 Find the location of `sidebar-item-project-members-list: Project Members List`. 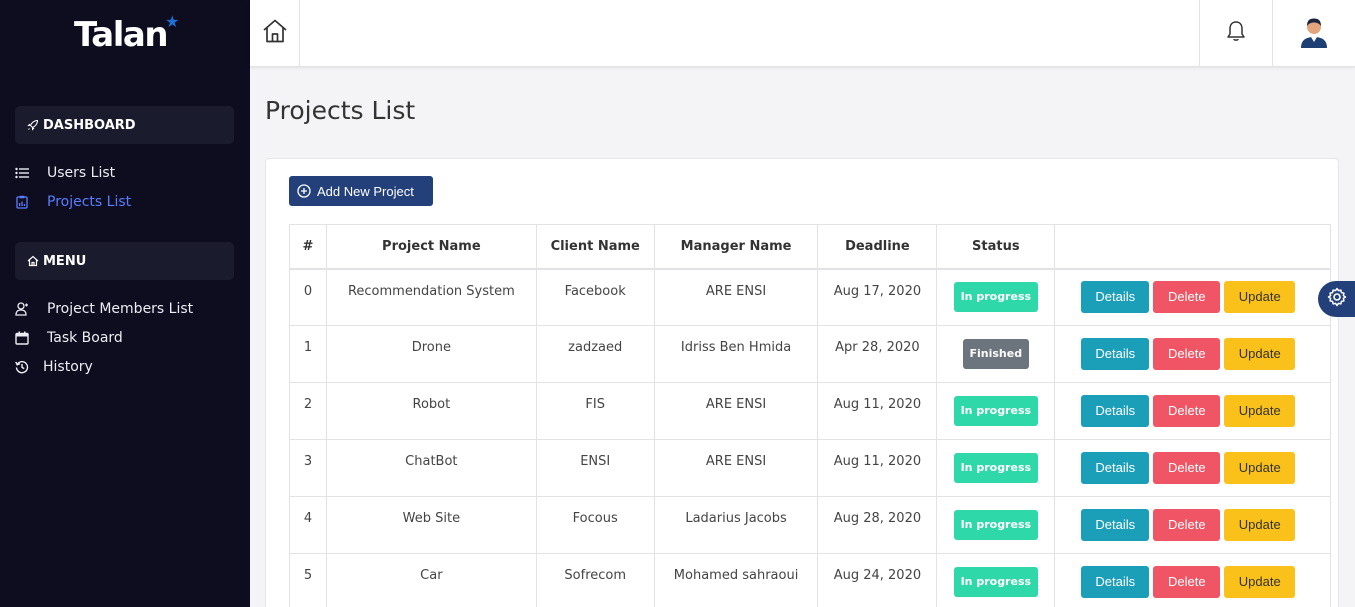

sidebar-item-project-members-list: Project Members List is located at coordinates (103, 309).